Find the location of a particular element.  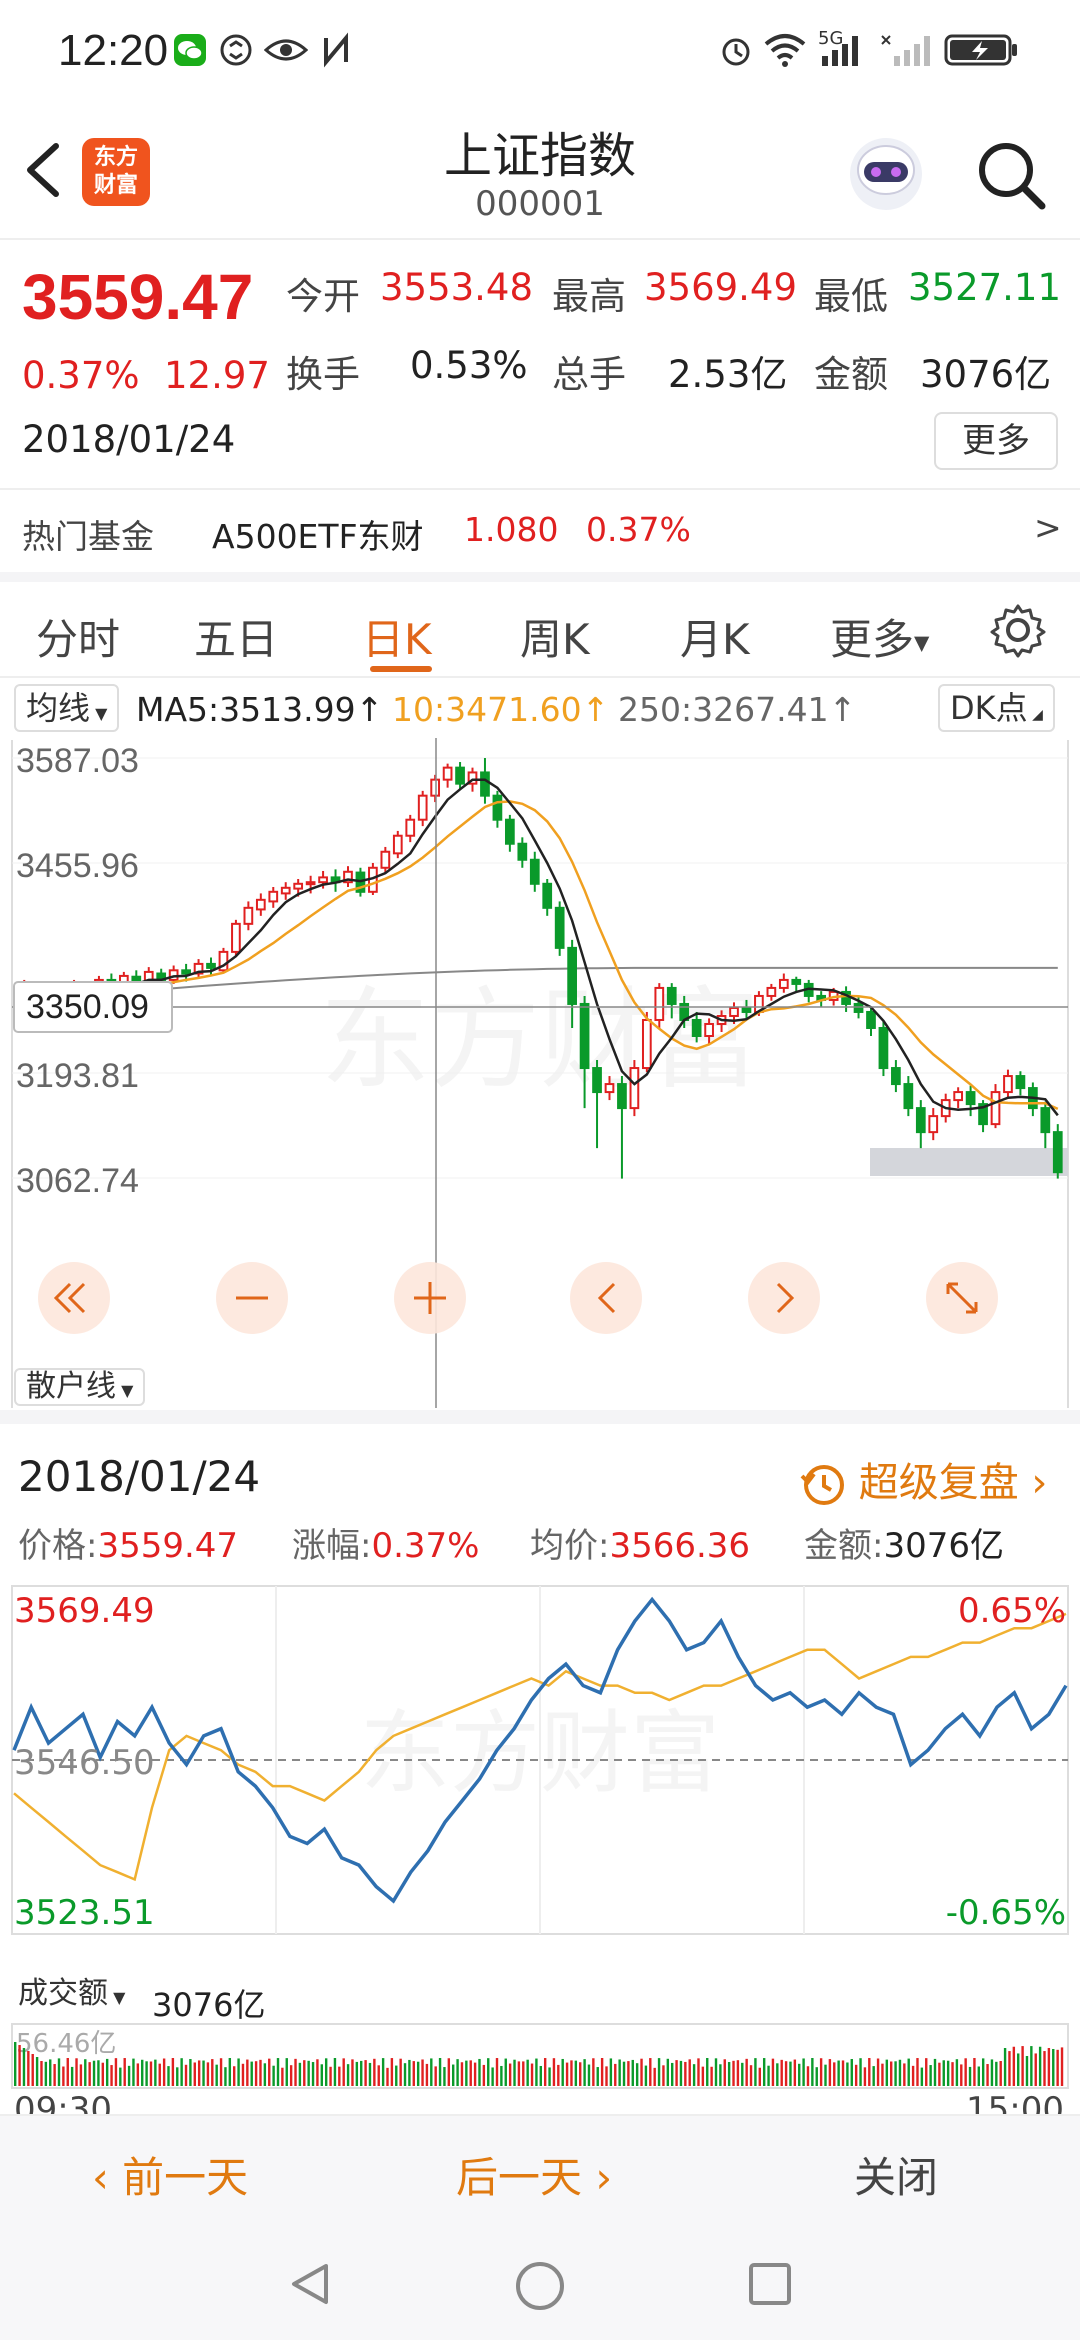

nav-home-icon is located at coordinates (540, 2286).